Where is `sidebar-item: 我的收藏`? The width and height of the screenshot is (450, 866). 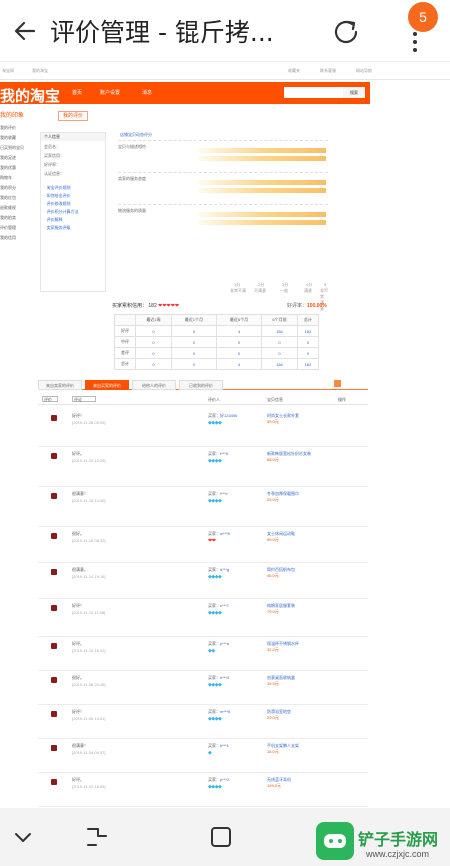
sidebar-item: 我的收藏 is located at coordinates (17, 140).